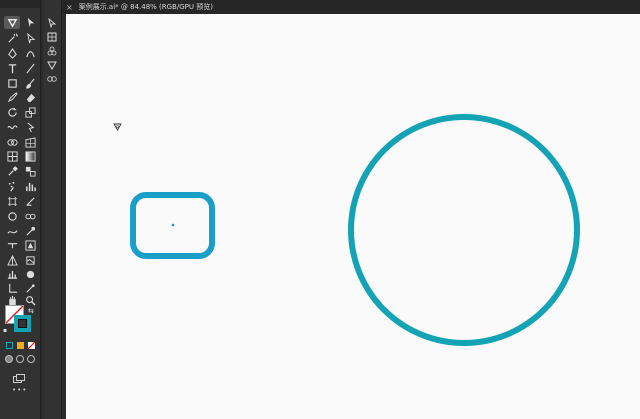 Image resolution: width=640 pixels, height=419 pixels. Describe the element at coordinates (31, 359) in the screenshot. I see `draw-inside-icon` at that location.